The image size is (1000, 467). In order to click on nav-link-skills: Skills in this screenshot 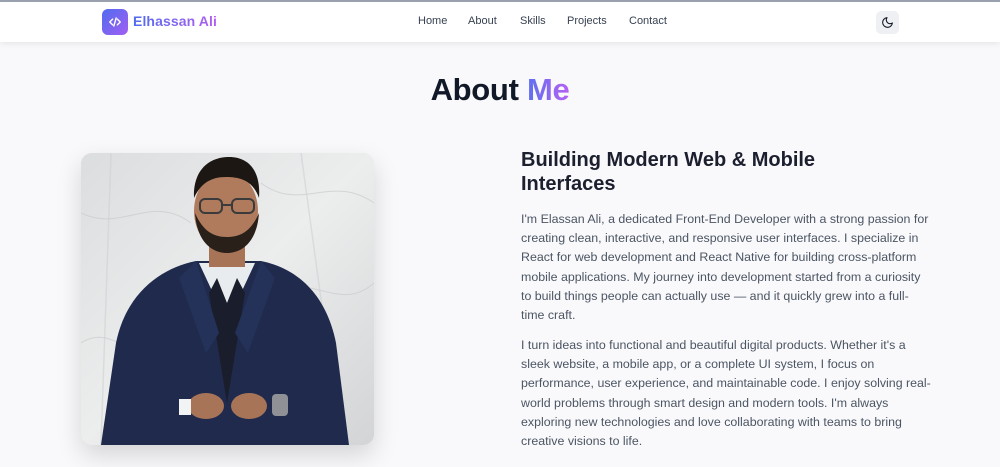, I will do `click(533, 21)`.